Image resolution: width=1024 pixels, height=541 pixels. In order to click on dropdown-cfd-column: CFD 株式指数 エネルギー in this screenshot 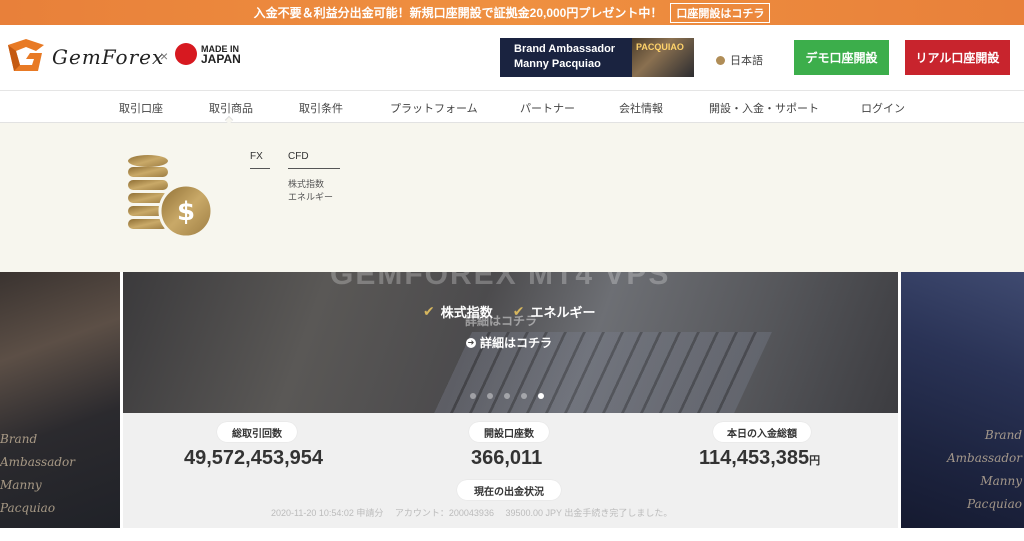, I will do `click(314, 177)`.